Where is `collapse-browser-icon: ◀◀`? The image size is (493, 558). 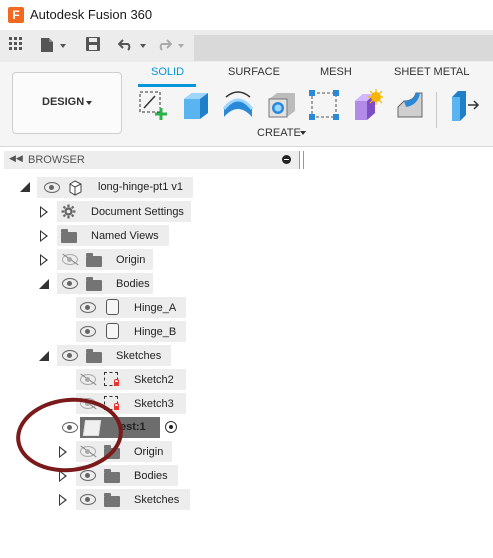 collapse-browser-icon: ◀◀ is located at coordinates (16, 158).